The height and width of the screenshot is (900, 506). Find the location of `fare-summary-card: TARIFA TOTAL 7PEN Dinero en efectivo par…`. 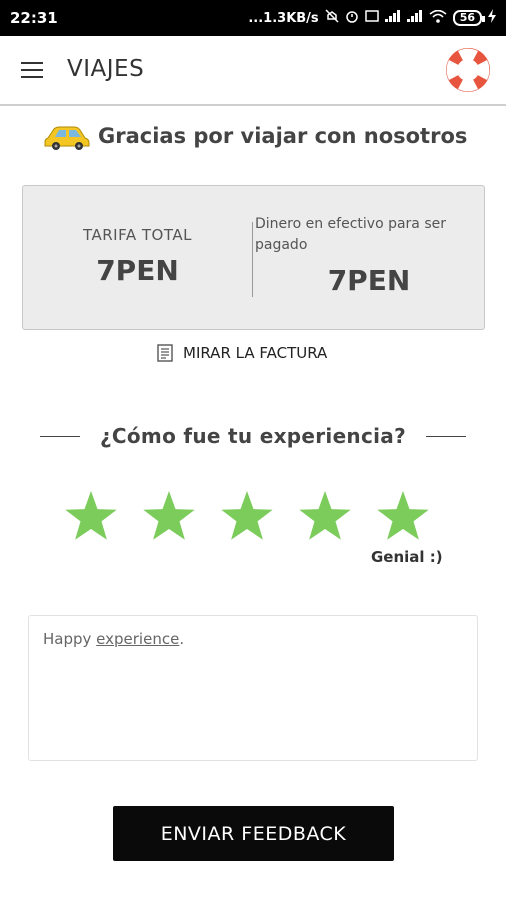

fare-summary-card: TARIFA TOTAL 7PEN Dinero en efectivo par… is located at coordinates (253, 257).